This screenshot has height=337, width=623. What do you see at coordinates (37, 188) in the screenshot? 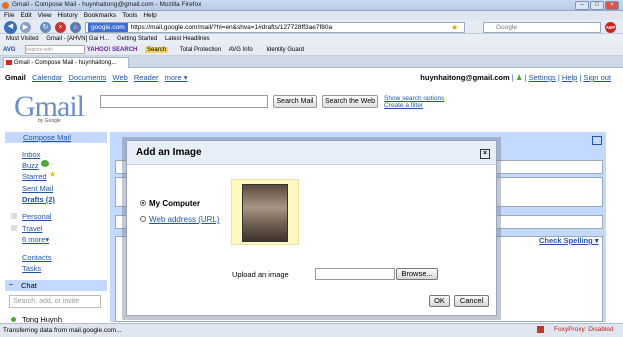
I see `sidebar-item-sent: Sent Mail` at bounding box center [37, 188].